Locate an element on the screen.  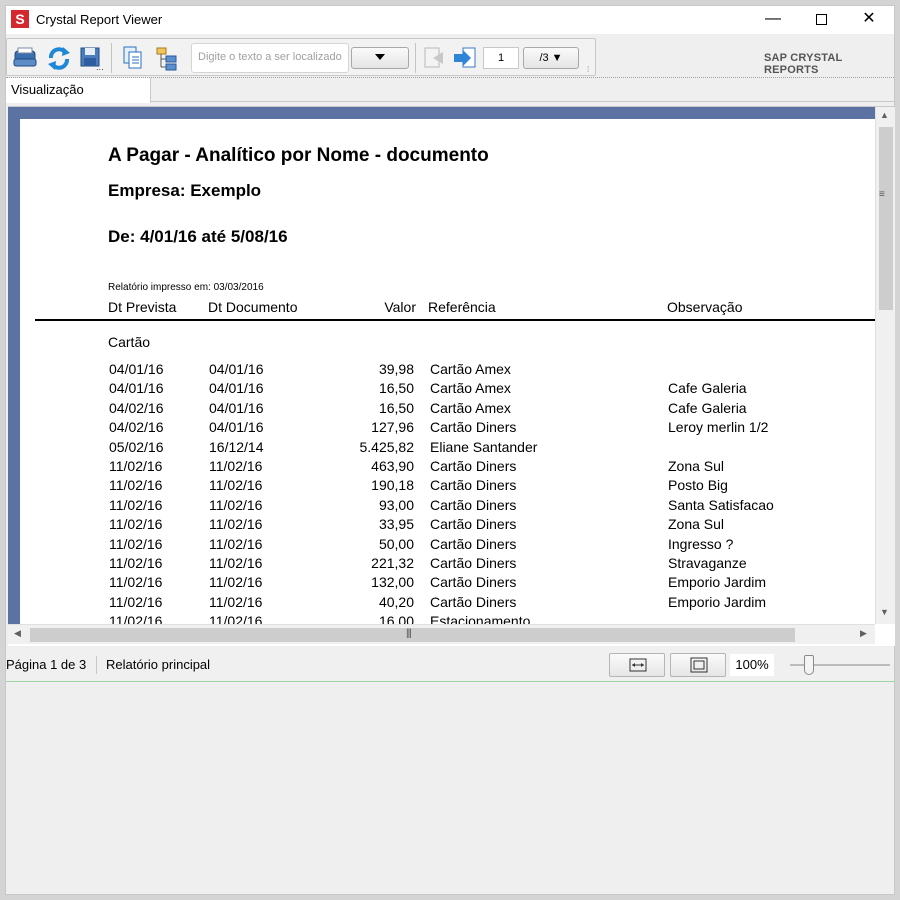
printer-icon is located at coordinates (25, 57).